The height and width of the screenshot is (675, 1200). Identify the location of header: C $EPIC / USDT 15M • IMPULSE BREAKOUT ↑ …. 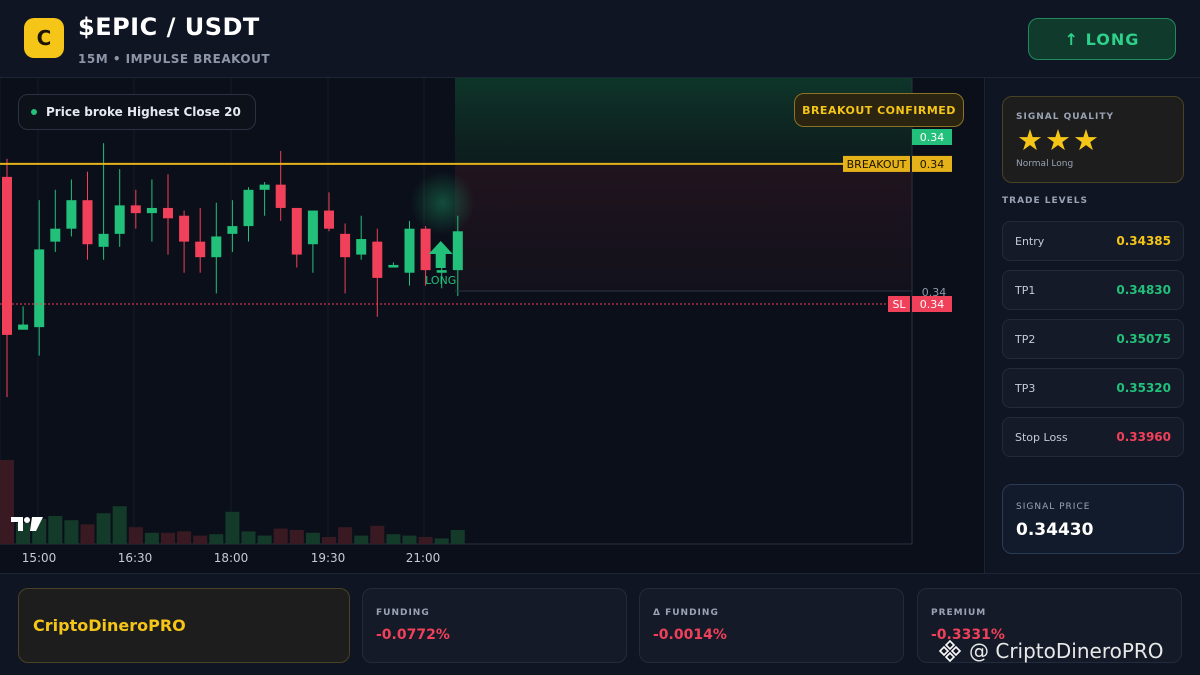
(600, 39).